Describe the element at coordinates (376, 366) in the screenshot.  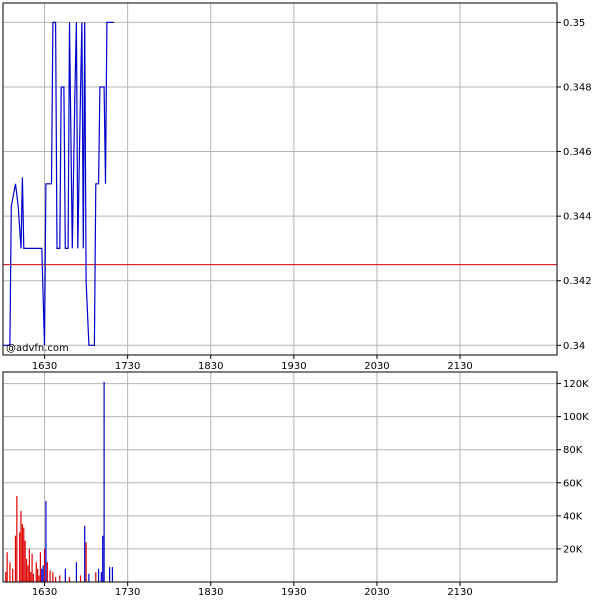
I see `price-x-tick-label: 2030` at that location.